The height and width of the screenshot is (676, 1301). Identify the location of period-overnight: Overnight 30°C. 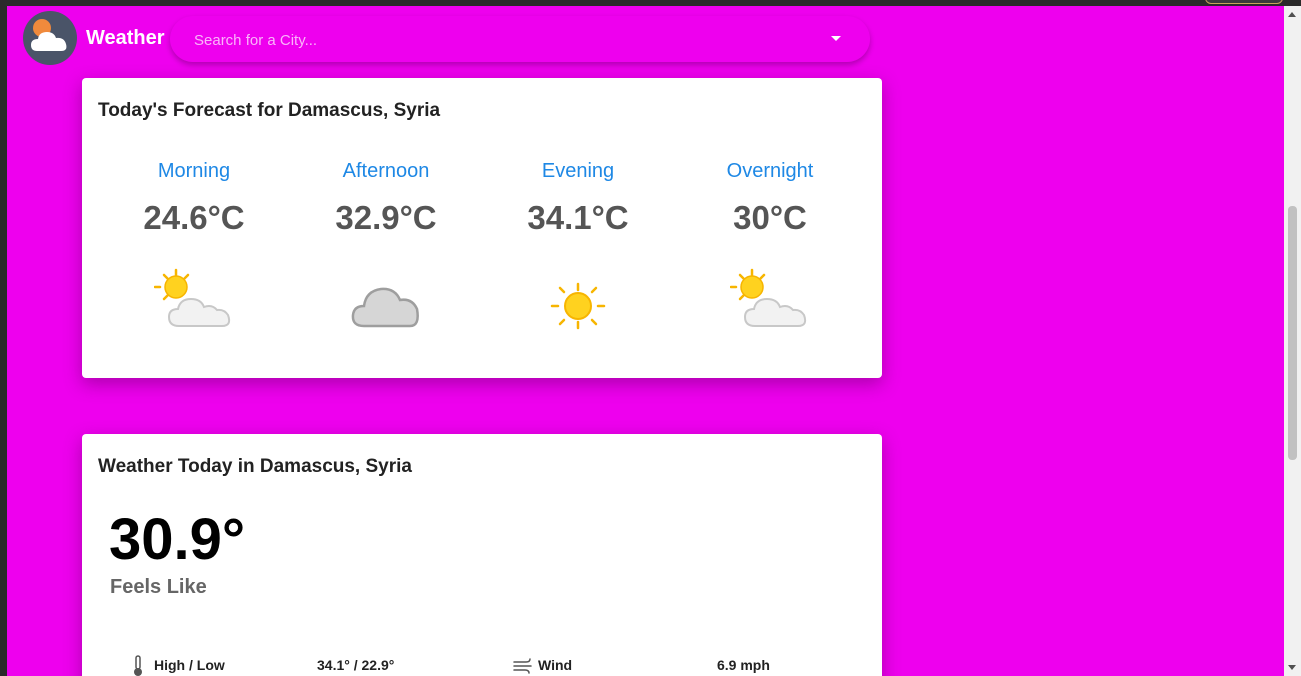
(770, 243).